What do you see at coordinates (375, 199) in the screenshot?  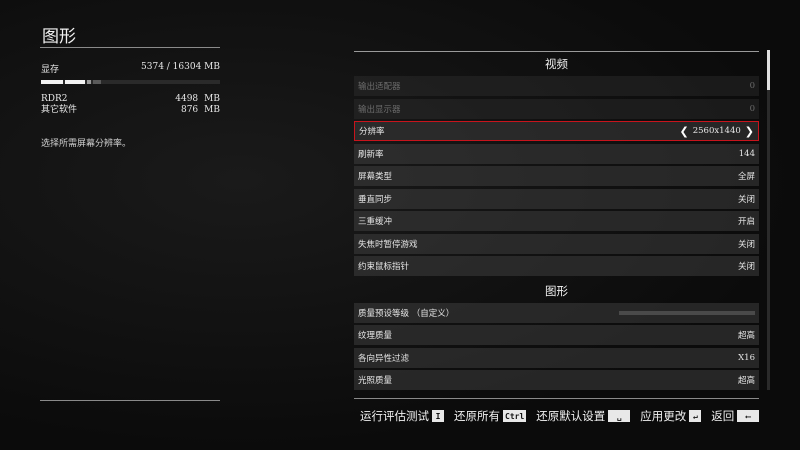 I see `option-label: 垂直同步` at bounding box center [375, 199].